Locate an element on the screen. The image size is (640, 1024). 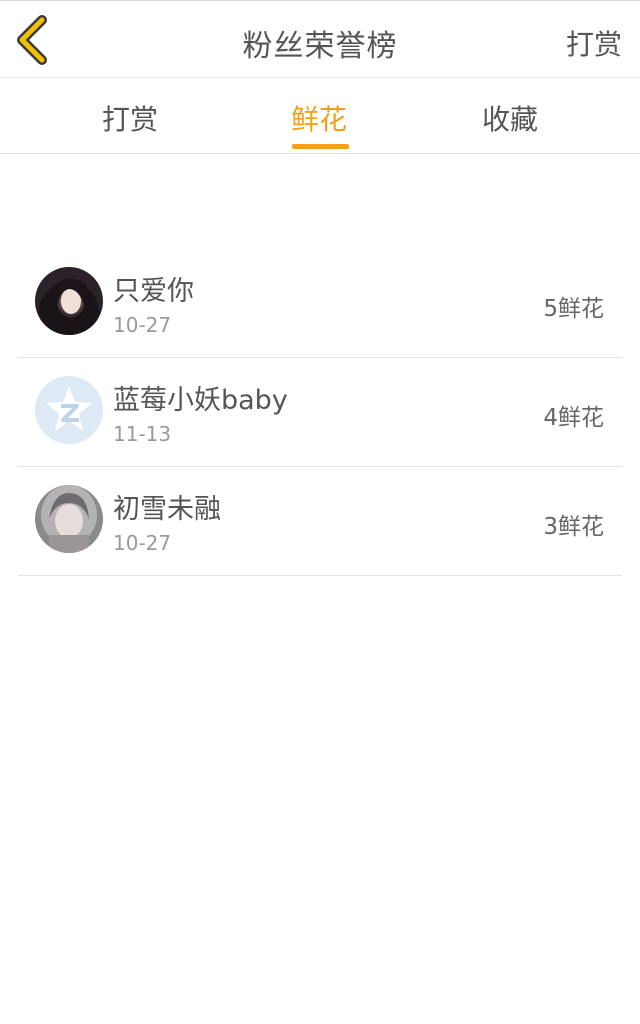
tab-favorite: 收藏 is located at coordinates (510, 118).